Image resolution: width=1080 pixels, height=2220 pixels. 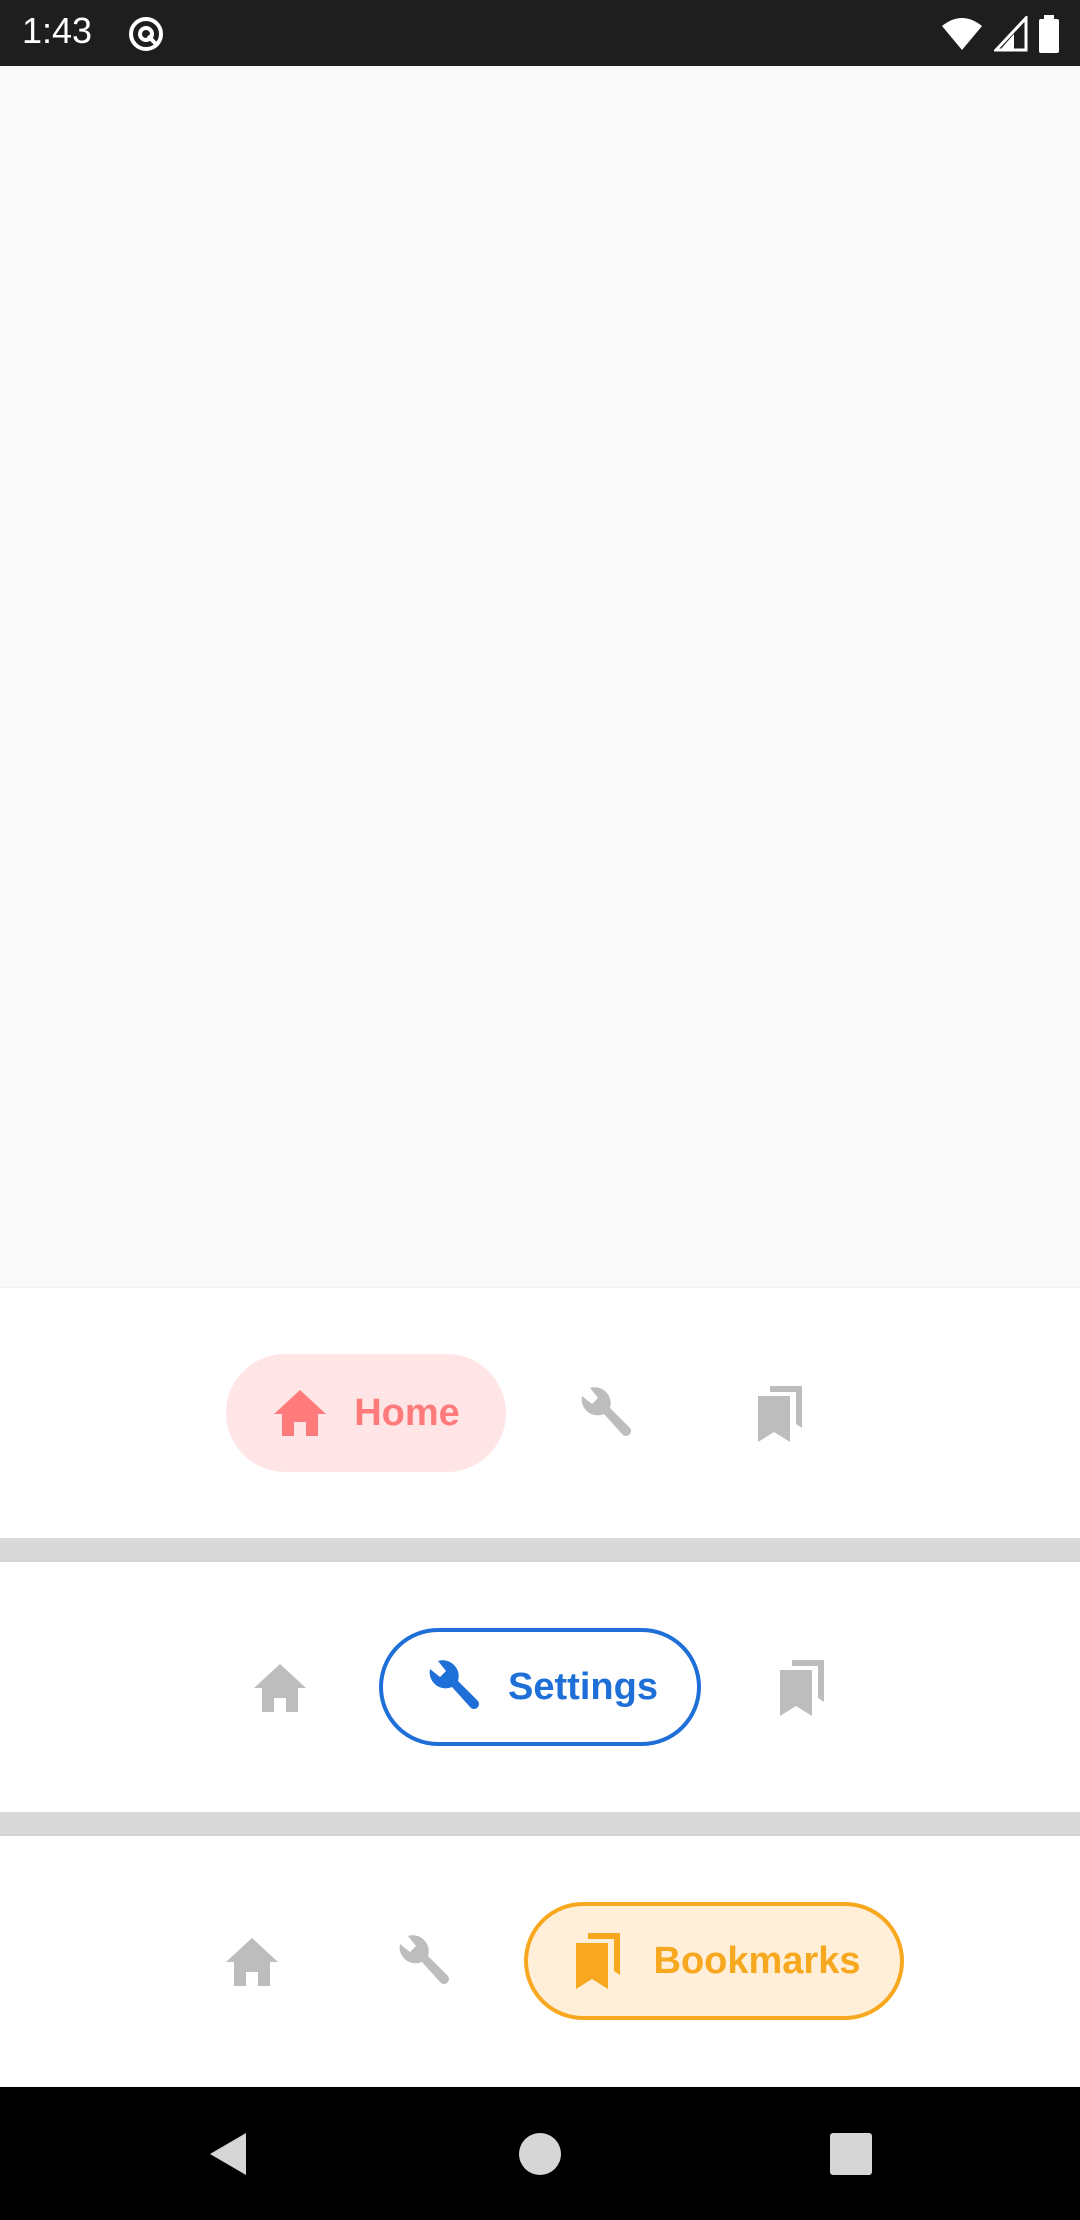 I want to click on at-sign-icon, so click(x=146, y=34).